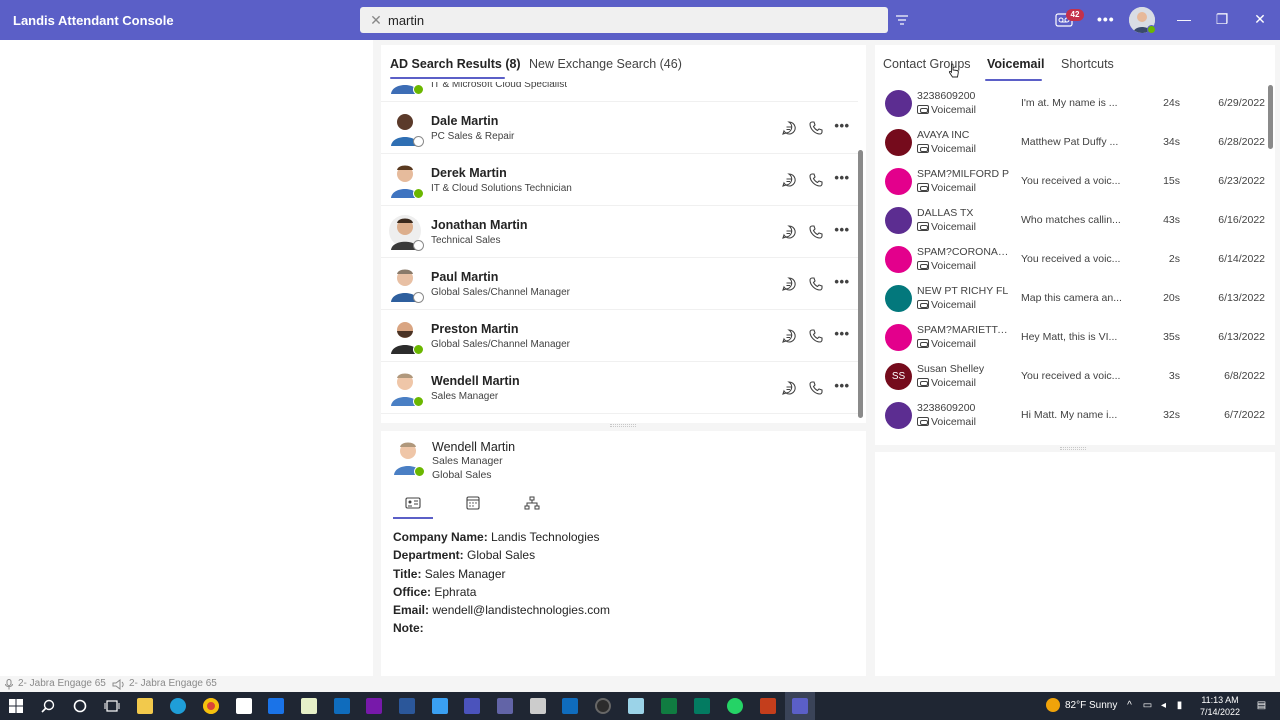 This screenshot has height=720, width=1280. I want to click on excel-icon, so click(669, 706).